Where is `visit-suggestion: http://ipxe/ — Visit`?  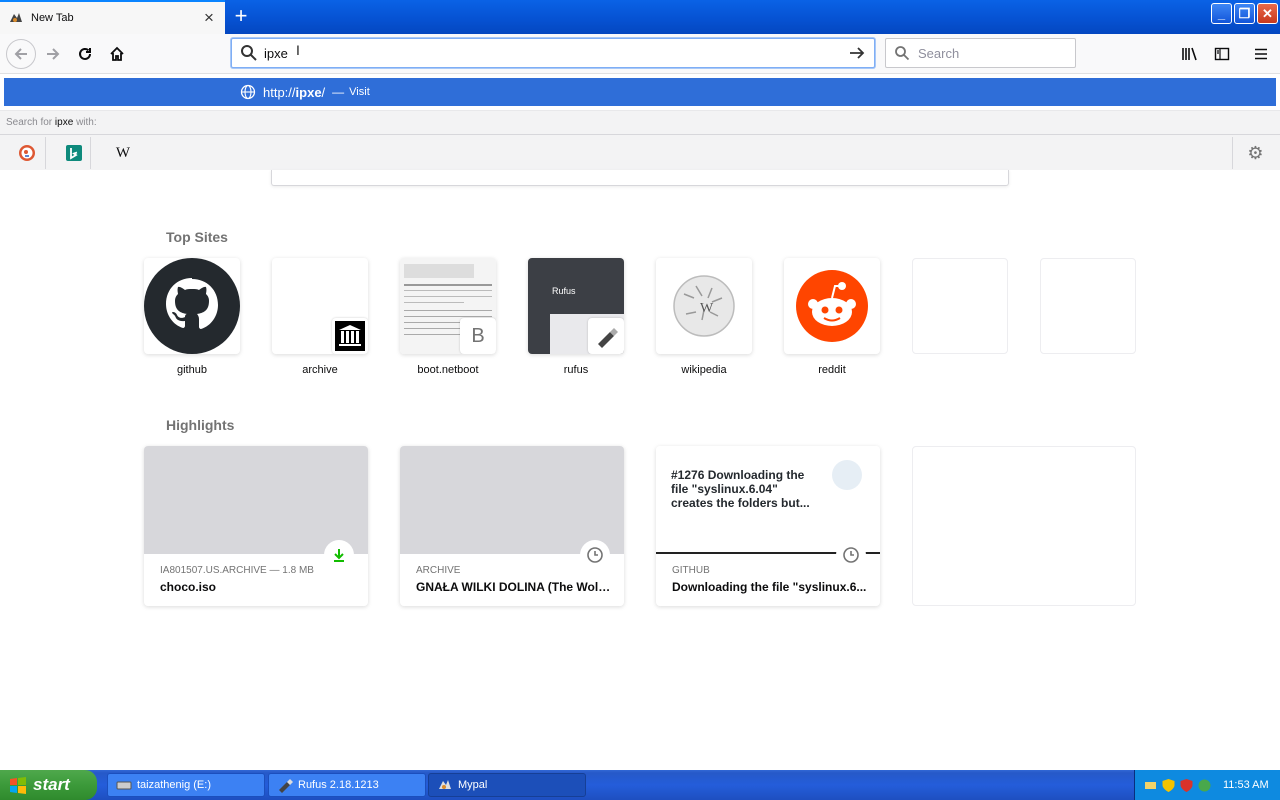
visit-suggestion: http://ipxe/ — Visit is located at coordinates (640, 92).